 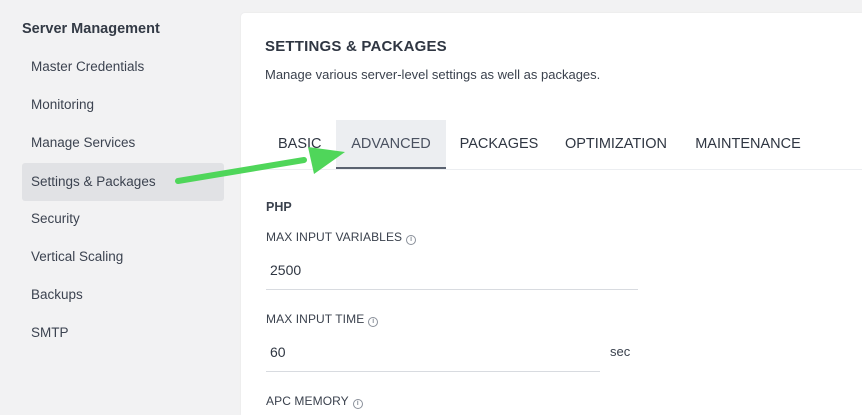 What do you see at coordinates (123, 105) in the screenshot?
I see `sidebar-item-monitoring: Monitoring` at bounding box center [123, 105].